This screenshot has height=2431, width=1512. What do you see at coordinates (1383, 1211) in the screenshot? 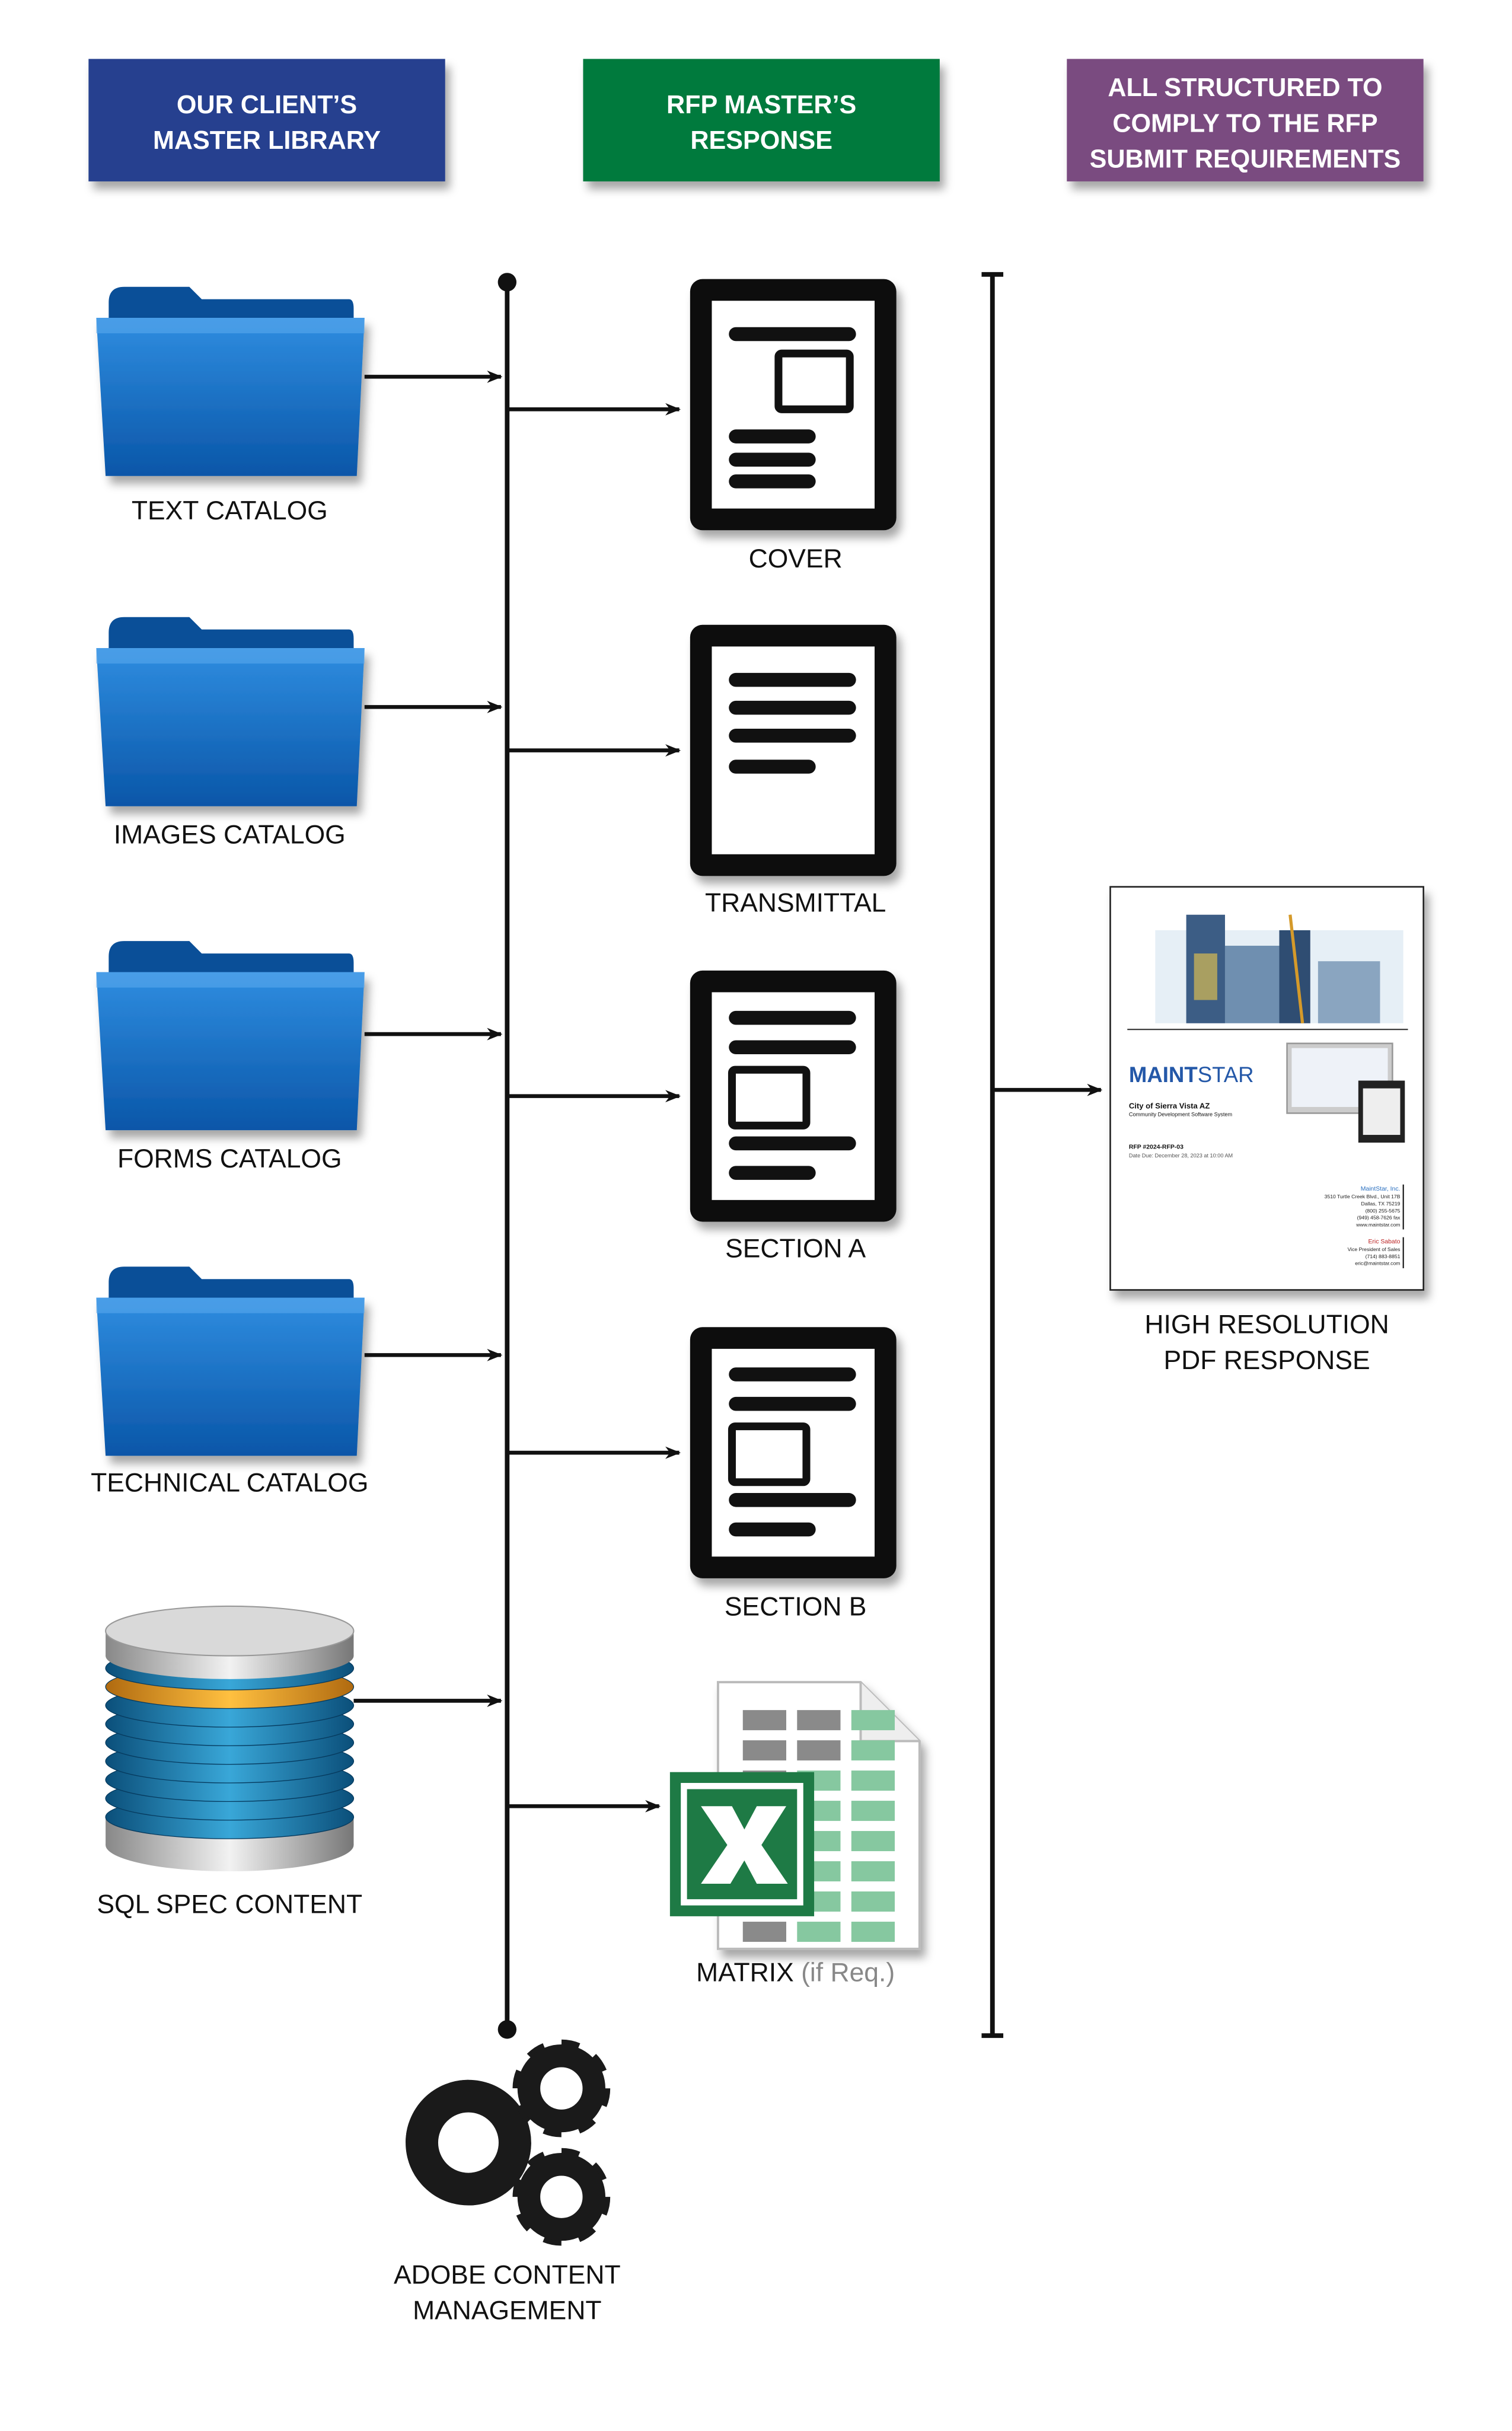
I see `svg-text: (800) 255-5675` at bounding box center [1383, 1211].